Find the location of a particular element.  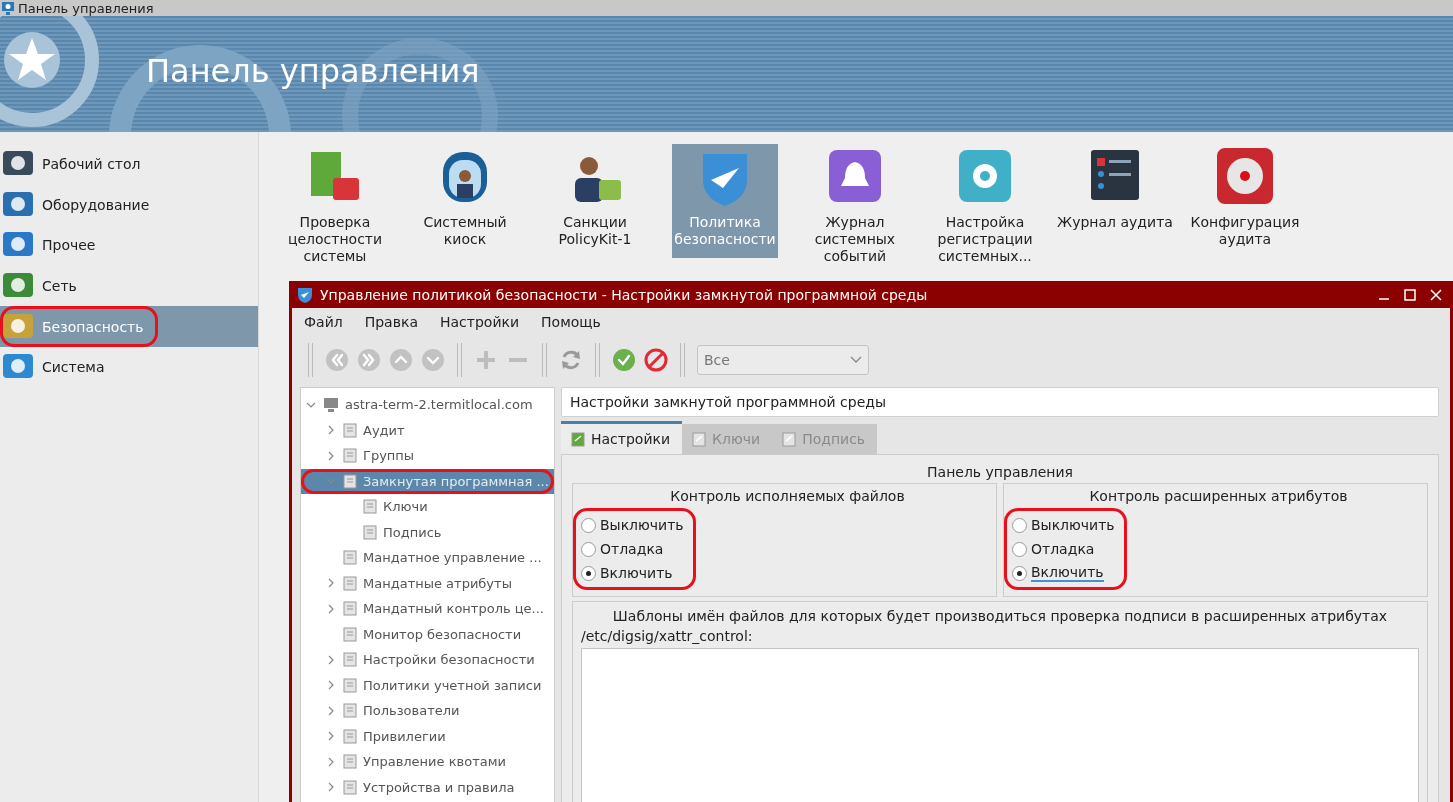

chevron-down-icon is located at coordinates (856, 360).